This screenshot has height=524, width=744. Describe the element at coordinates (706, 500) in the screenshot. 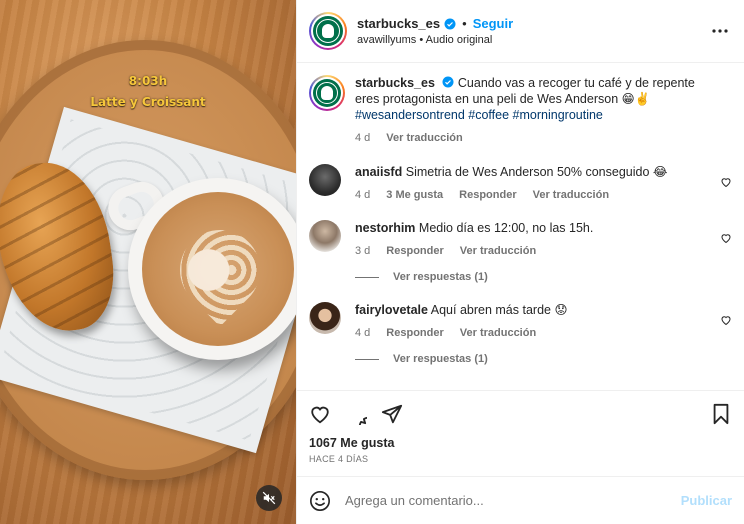

I see `publish-button: Publicar` at that location.